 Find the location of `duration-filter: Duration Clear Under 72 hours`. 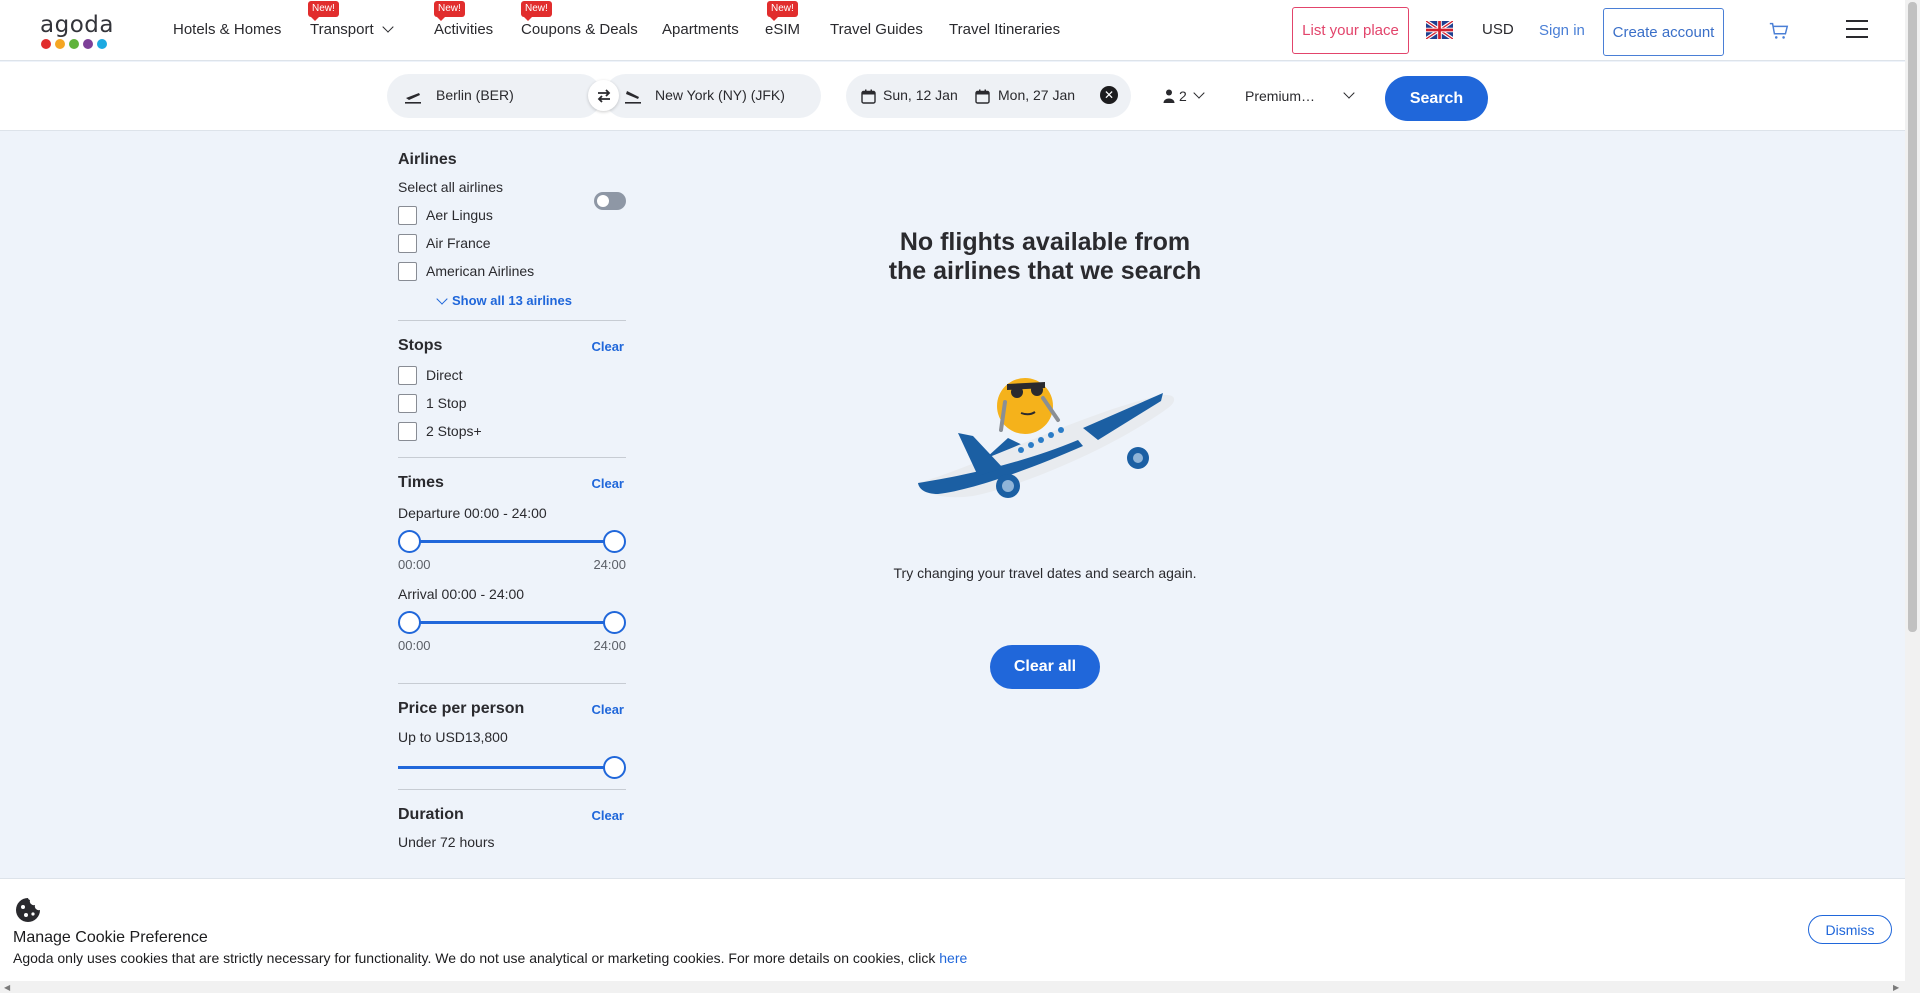

duration-filter: Duration Clear Under 72 hours is located at coordinates (512, 828).